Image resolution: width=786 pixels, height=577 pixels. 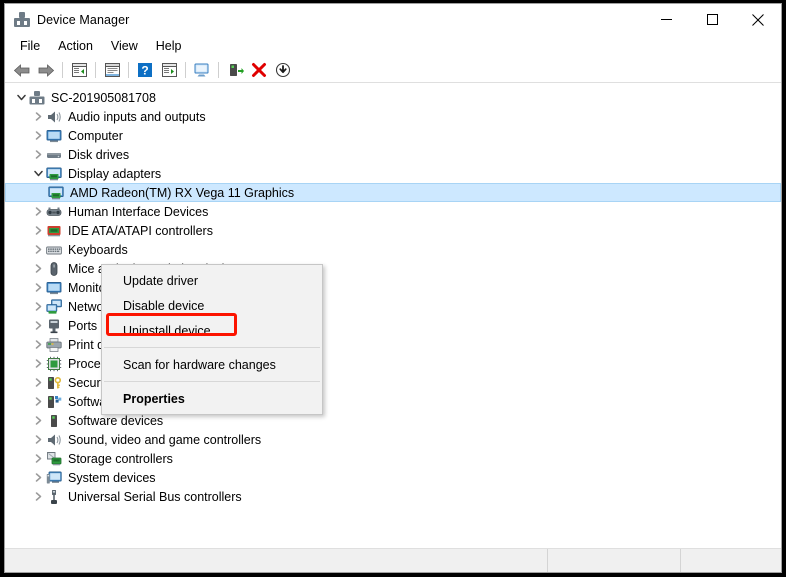 I want to click on tree-item-label: System devices, so click(x=112, y=477).